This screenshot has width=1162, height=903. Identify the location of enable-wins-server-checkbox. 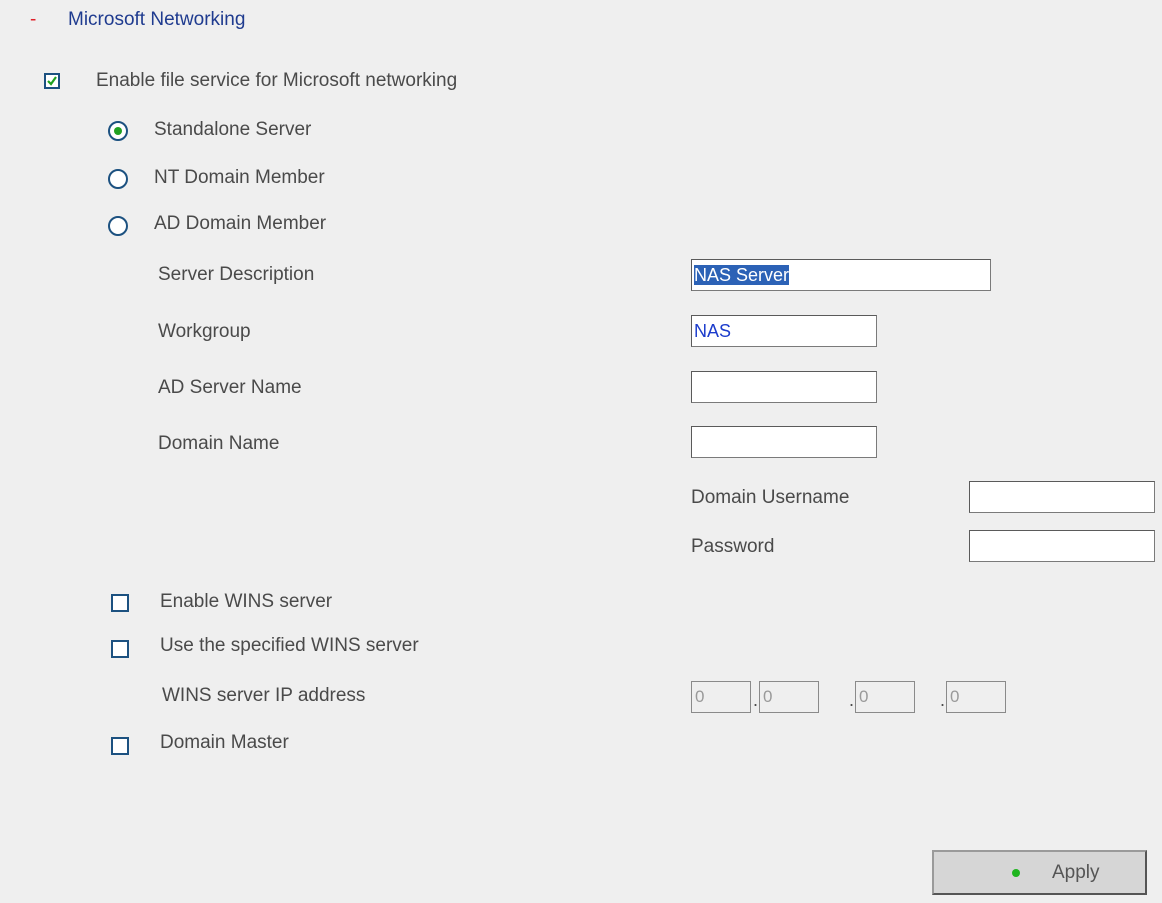
(120, 603).